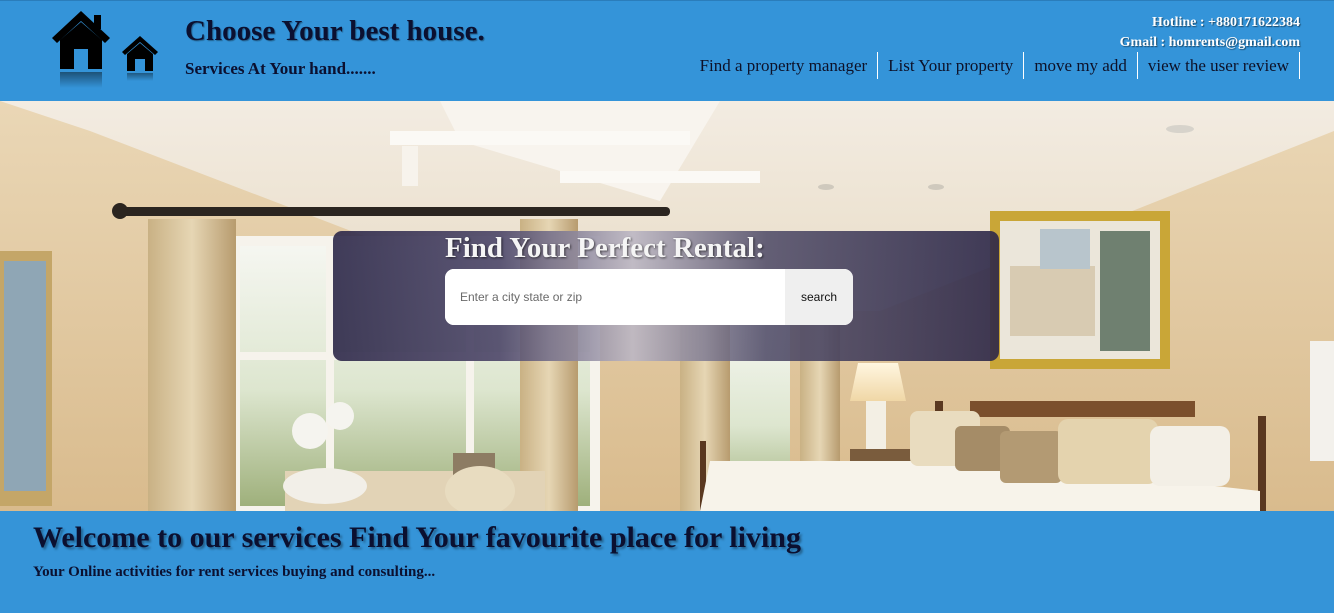 The height and width of the screenshot is (613, 1334). Describe the element at coordinates (335, 31) in the screenshot. I see `brand-title: Choose Your best house.` at that location.